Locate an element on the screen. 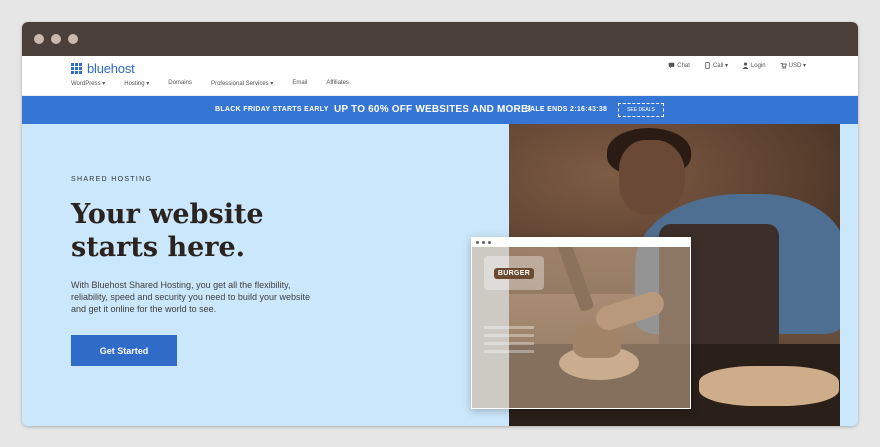 The width and height of the screenshot is (880, 447). burger-badge: BURGER is located at coordinates (514, 273).